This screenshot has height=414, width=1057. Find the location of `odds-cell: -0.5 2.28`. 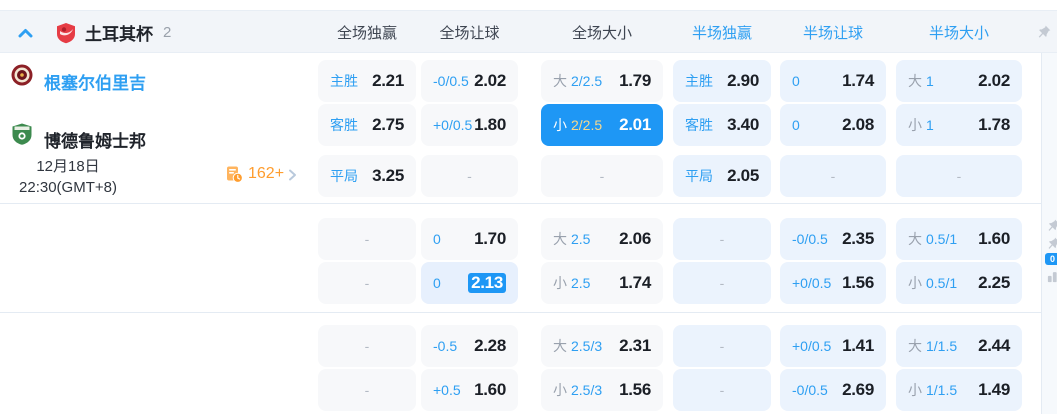

odds-cell: -0.5 2.28 is located at coordinates (469, 346).